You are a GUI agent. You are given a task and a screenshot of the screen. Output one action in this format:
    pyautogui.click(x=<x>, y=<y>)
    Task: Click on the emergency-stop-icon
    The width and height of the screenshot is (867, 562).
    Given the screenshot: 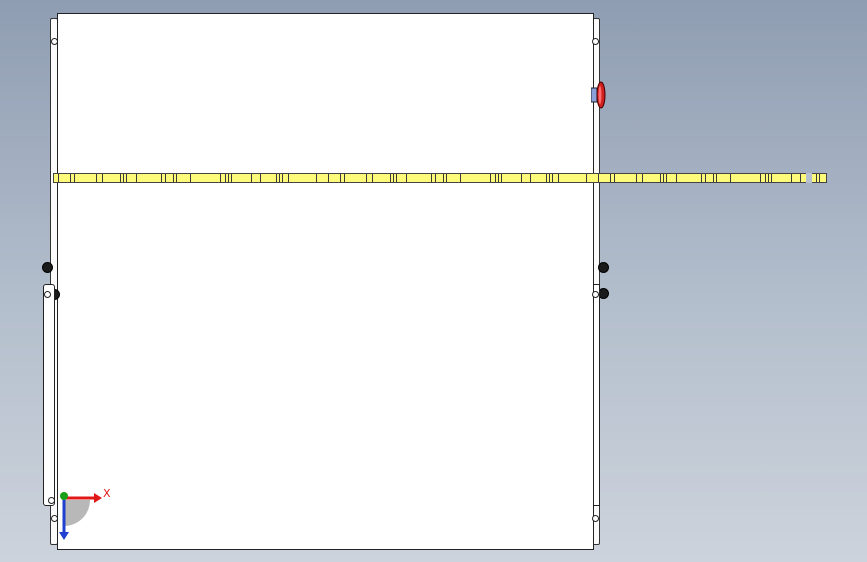 What is the action you would take?
    pyautogui.click(x=599, y=95)
    